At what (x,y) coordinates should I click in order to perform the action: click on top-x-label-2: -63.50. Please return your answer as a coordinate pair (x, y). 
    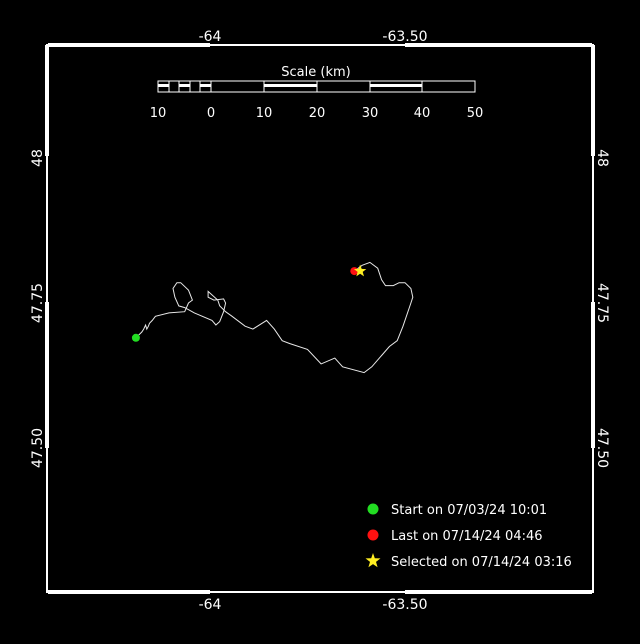
    Looking at the image, I should click on (404, 37).